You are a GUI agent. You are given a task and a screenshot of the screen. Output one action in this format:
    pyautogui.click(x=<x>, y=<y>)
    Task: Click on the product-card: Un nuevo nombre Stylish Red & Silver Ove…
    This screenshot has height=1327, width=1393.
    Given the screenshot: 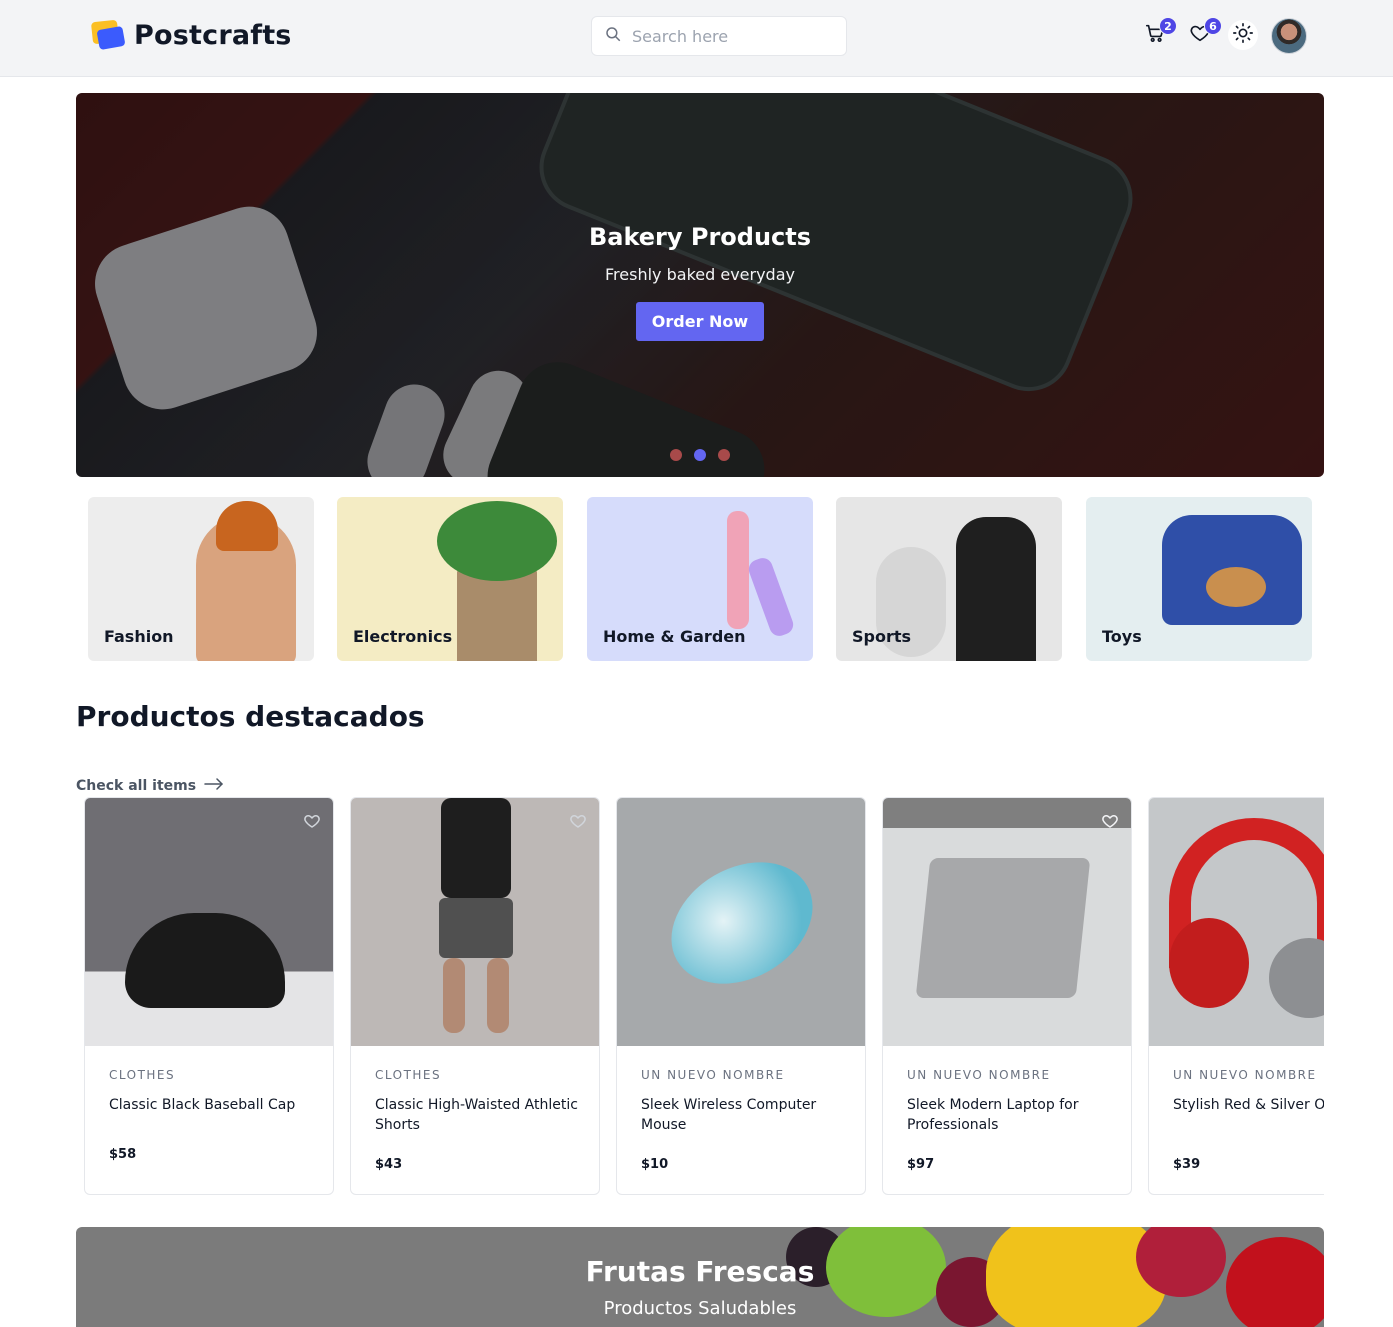 What is the action you would take?
    pyautogui.click(x=1236, y=996)
    